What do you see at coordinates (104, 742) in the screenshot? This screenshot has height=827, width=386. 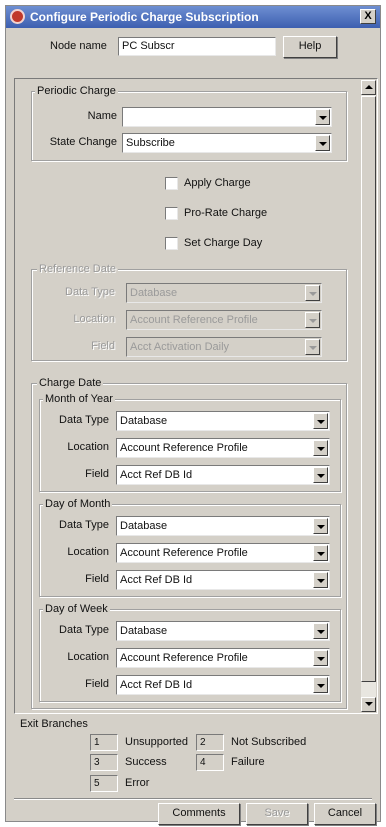 I see `branch-number: 1` at bounding box center [104, 742].